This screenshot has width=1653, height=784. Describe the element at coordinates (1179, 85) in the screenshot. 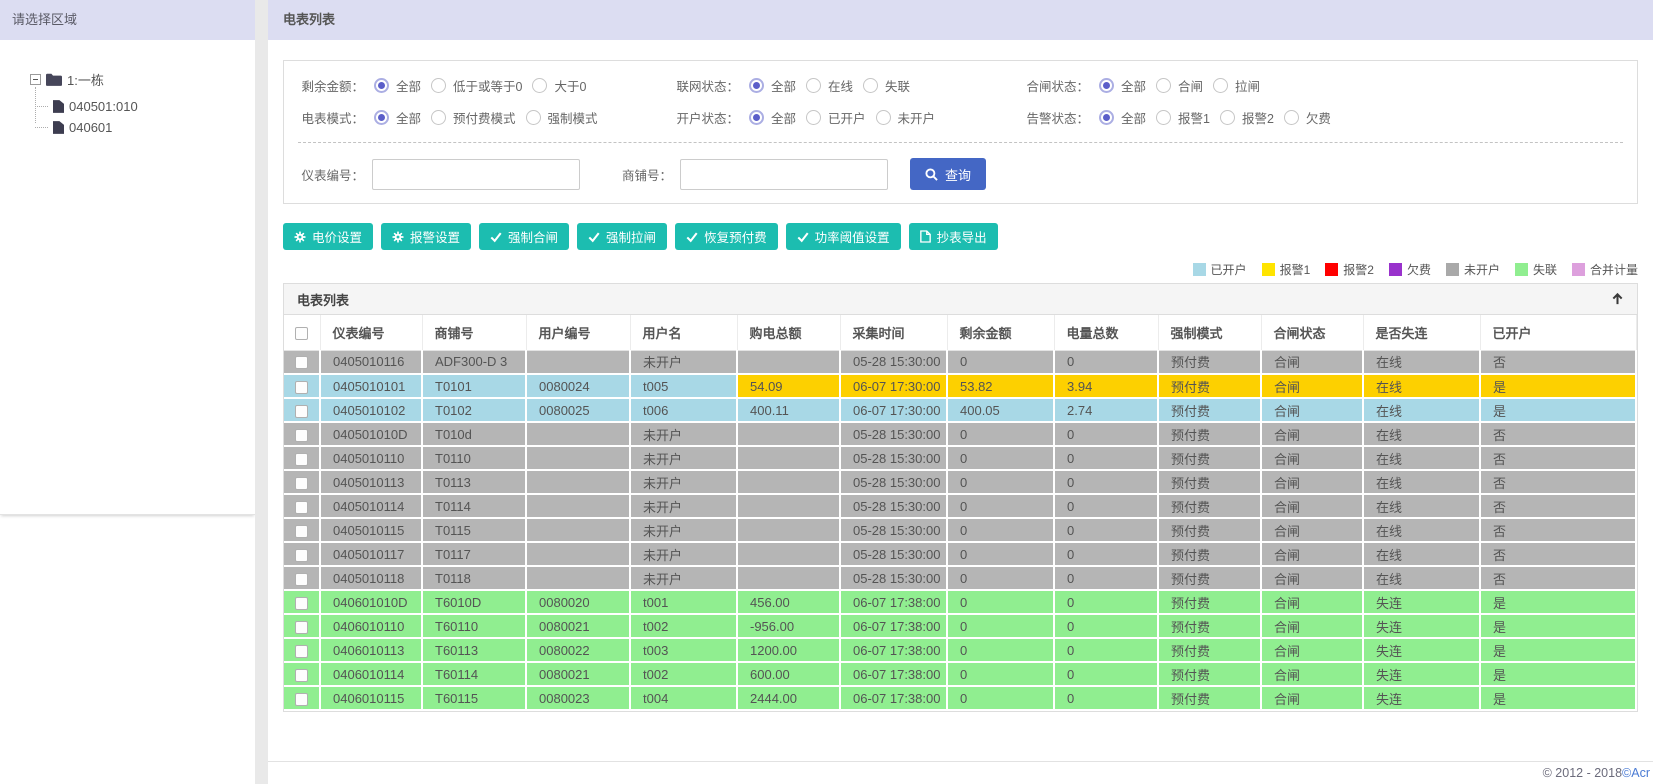

I see `radio-option: 合闸` at that location.